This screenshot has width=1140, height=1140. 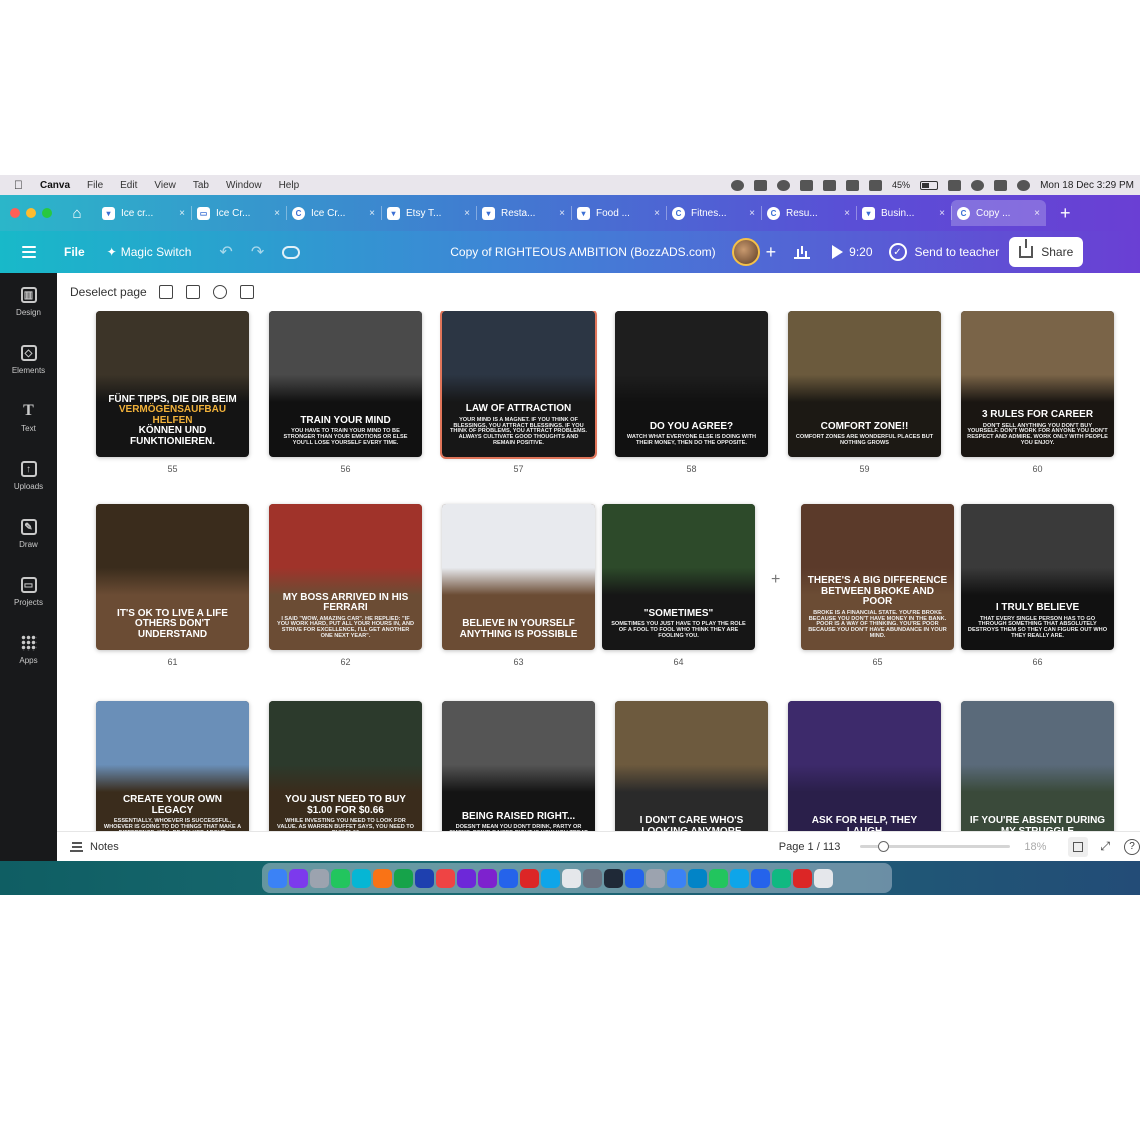 I want to click on zoom-slider-handle, so click(x=884, y=846).